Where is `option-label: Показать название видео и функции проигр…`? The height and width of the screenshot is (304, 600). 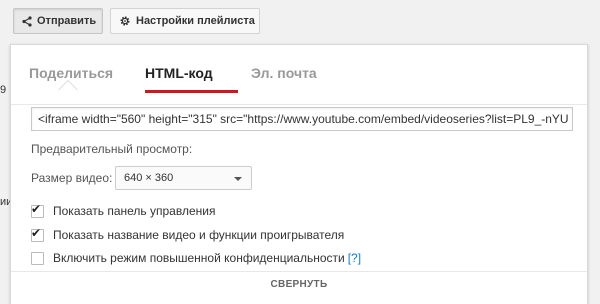
option-label: Показать название видео и функции проигр… is located at coordinates (199, 235).